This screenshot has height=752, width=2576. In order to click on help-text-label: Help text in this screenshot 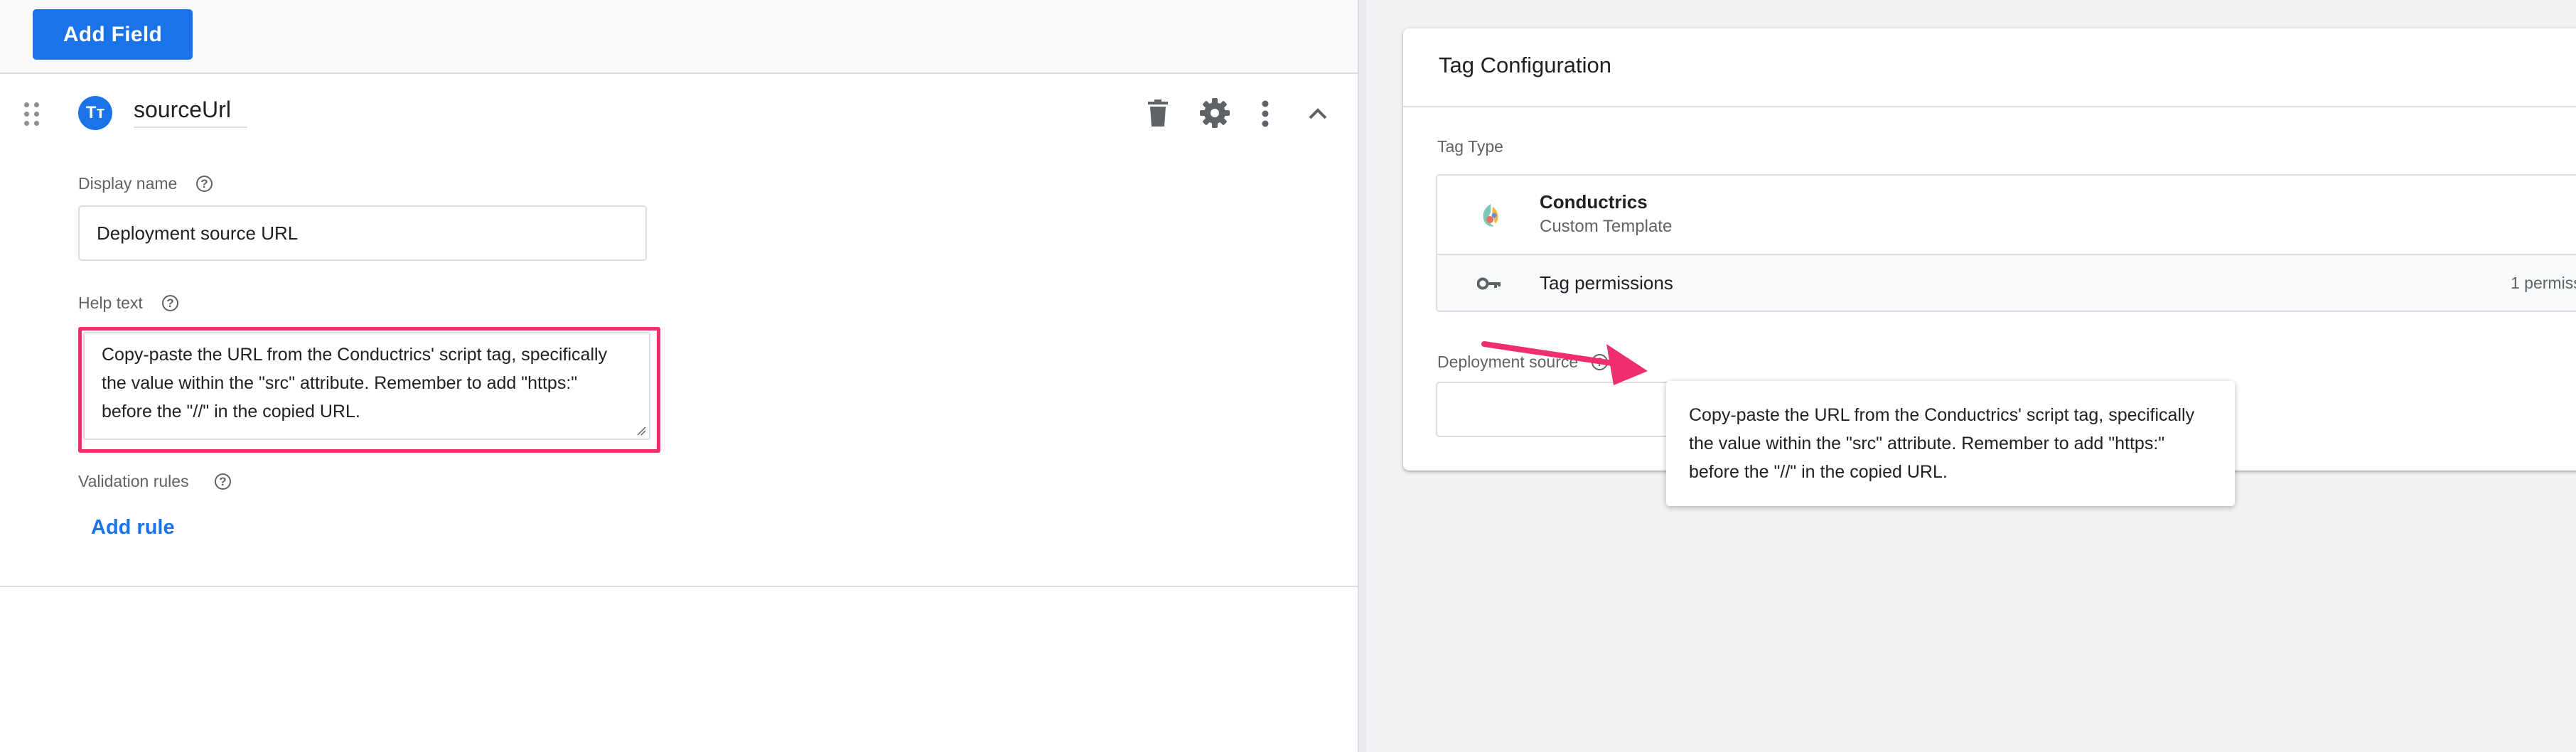, I will do `click(110, 303)`.